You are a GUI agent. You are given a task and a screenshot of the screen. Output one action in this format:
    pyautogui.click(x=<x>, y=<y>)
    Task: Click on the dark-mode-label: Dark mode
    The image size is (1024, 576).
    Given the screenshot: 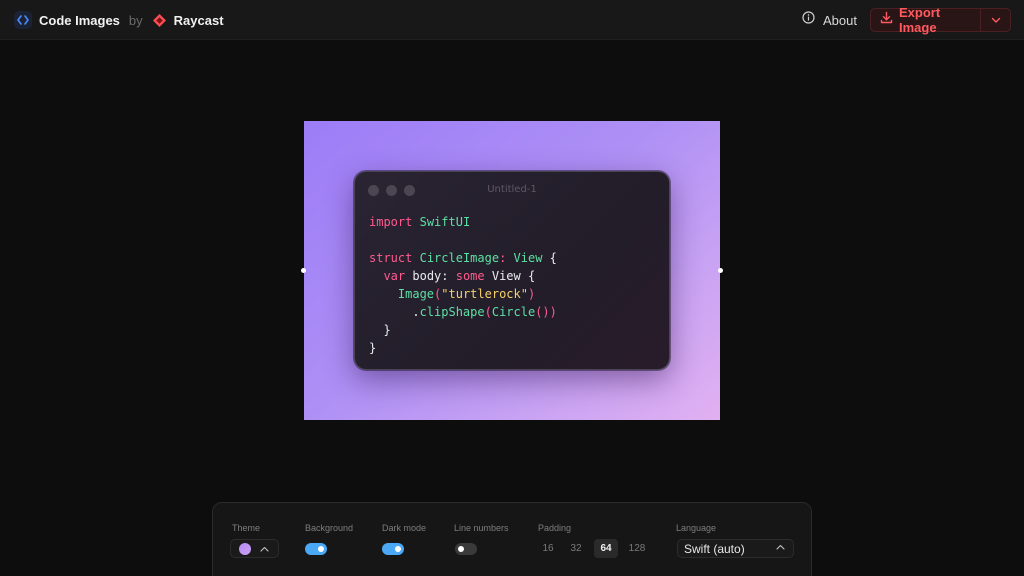 What is the action you would take?
    pyautogui.click(x=404, y=528)
    